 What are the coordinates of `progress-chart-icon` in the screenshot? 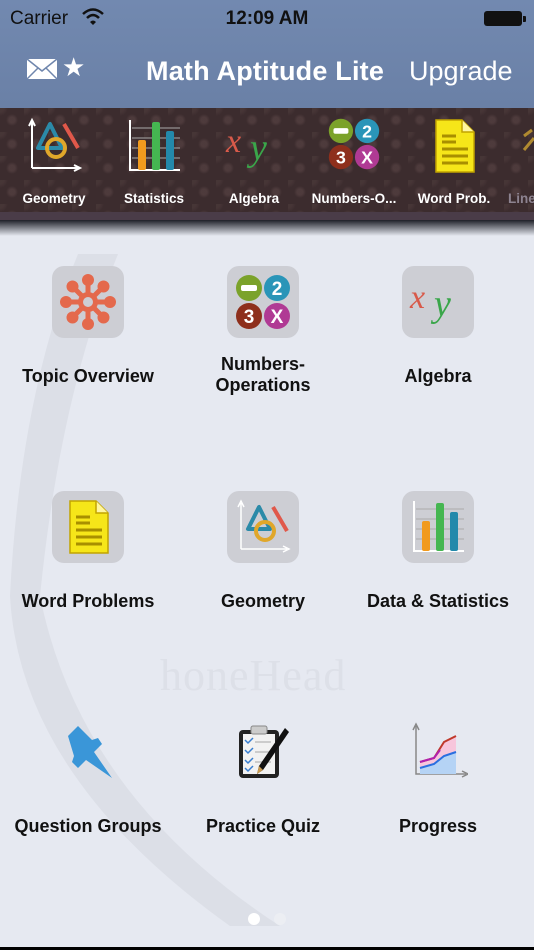 It's located at (438, 752).